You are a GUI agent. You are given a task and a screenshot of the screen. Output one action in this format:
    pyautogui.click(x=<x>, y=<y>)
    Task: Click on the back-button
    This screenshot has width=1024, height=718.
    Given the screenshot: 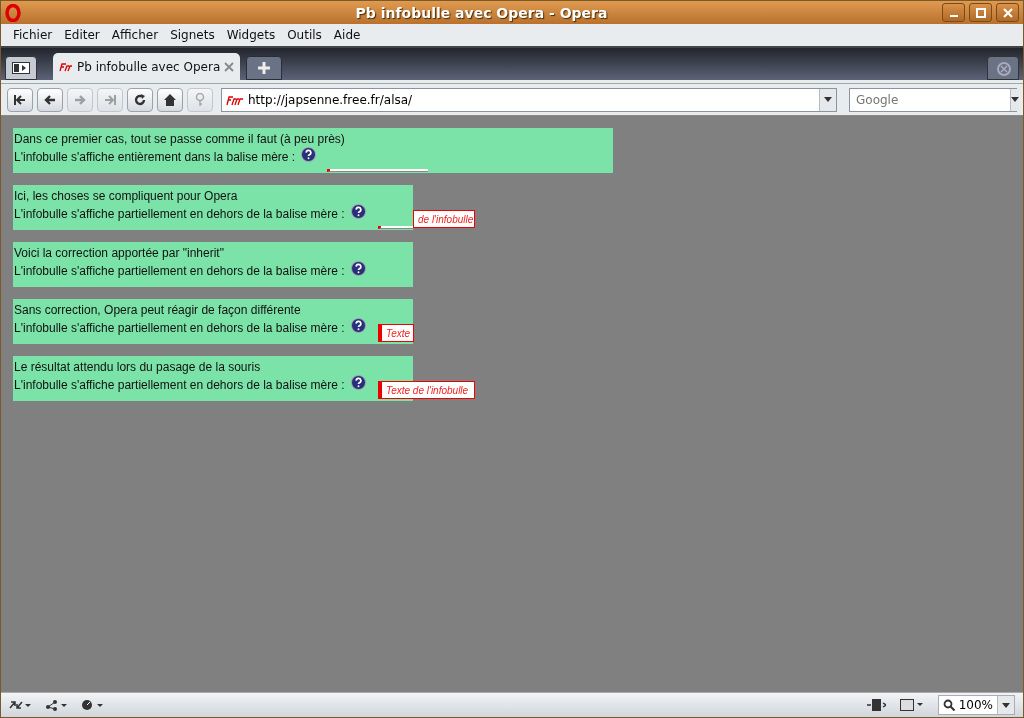 What is the action you would take?
    pyautogui.click(x=50, y=99)
    